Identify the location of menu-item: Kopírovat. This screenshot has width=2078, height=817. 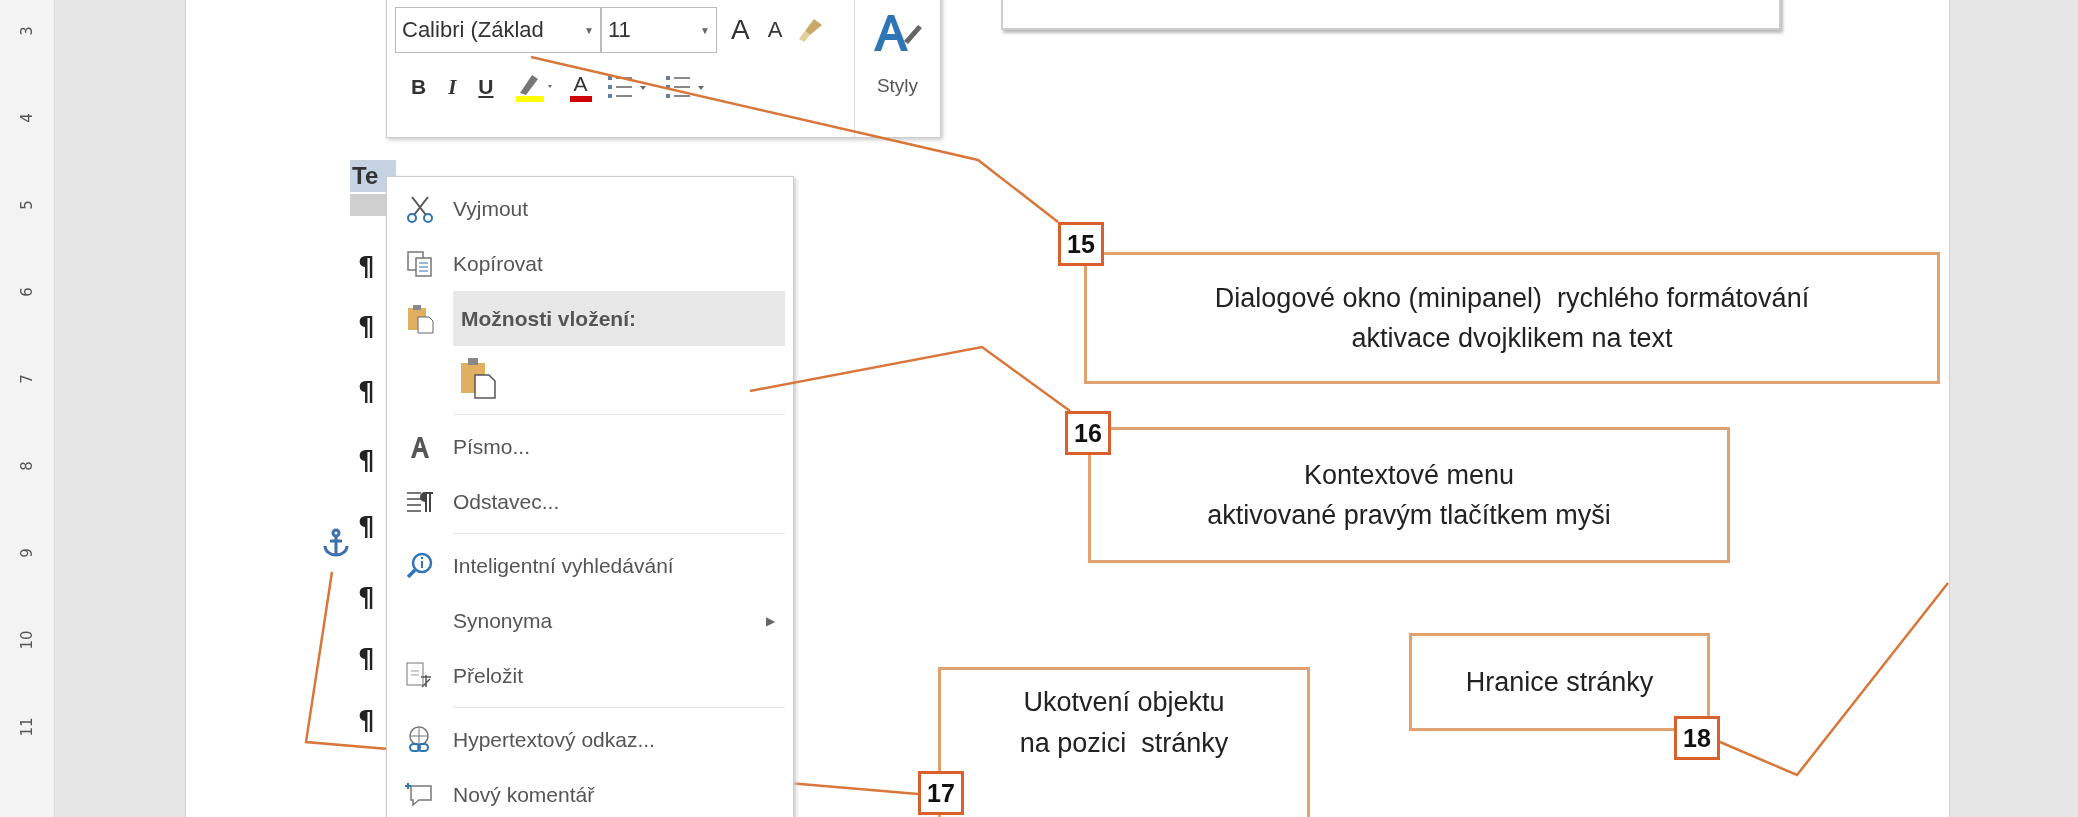
(586, 263).